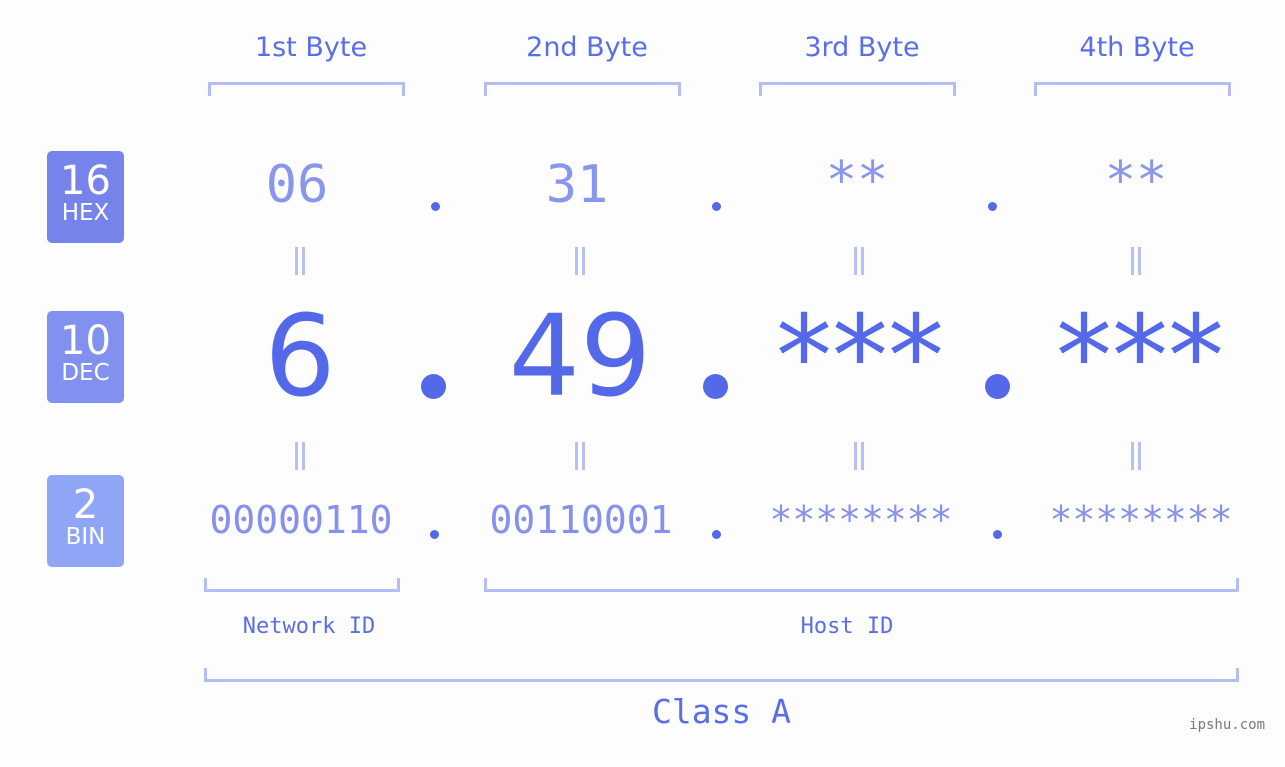 The height and width of the screenshot is (767, 1285). I want to click on hex-badge-base: 16, so click(85, 181).